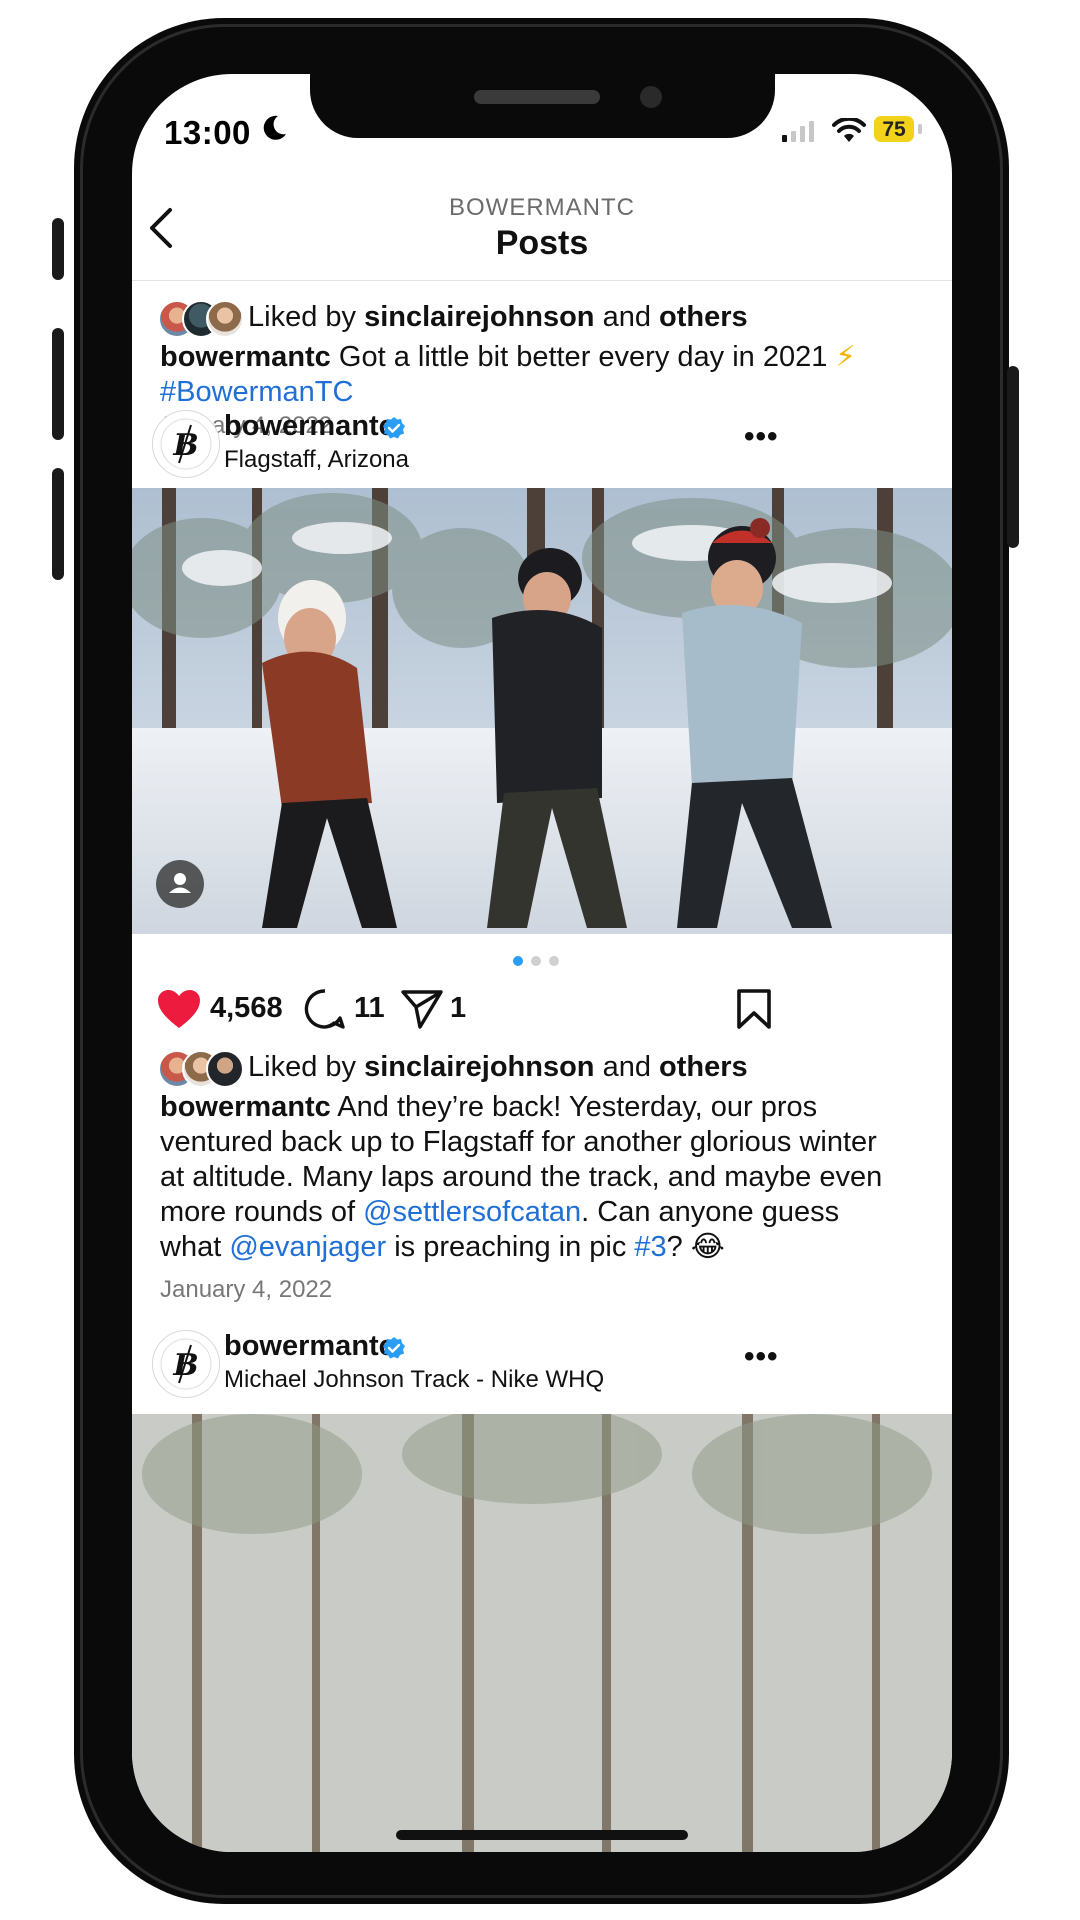 The image size is (1080, 1920). Describe the element at coordinates (472, 1212) in the screenshot. I see `caption-mention: @settlersofcatan` at that location.